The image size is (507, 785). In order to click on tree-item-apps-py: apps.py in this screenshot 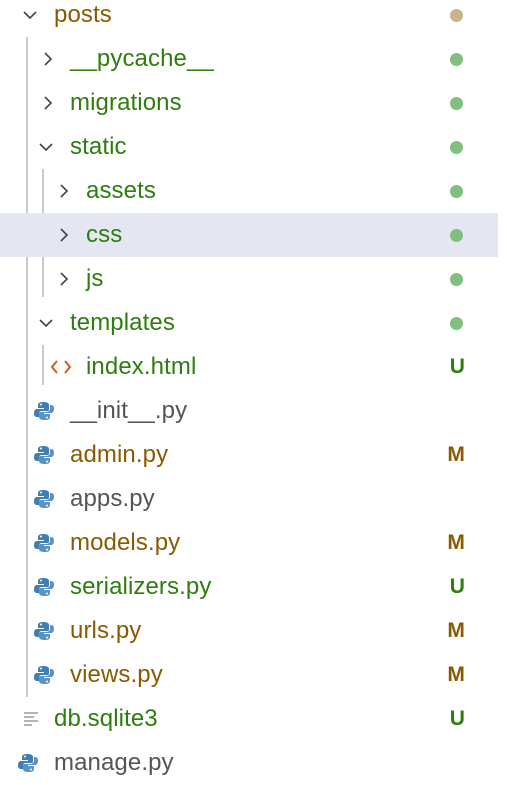, I will do `click(249, 499)`.